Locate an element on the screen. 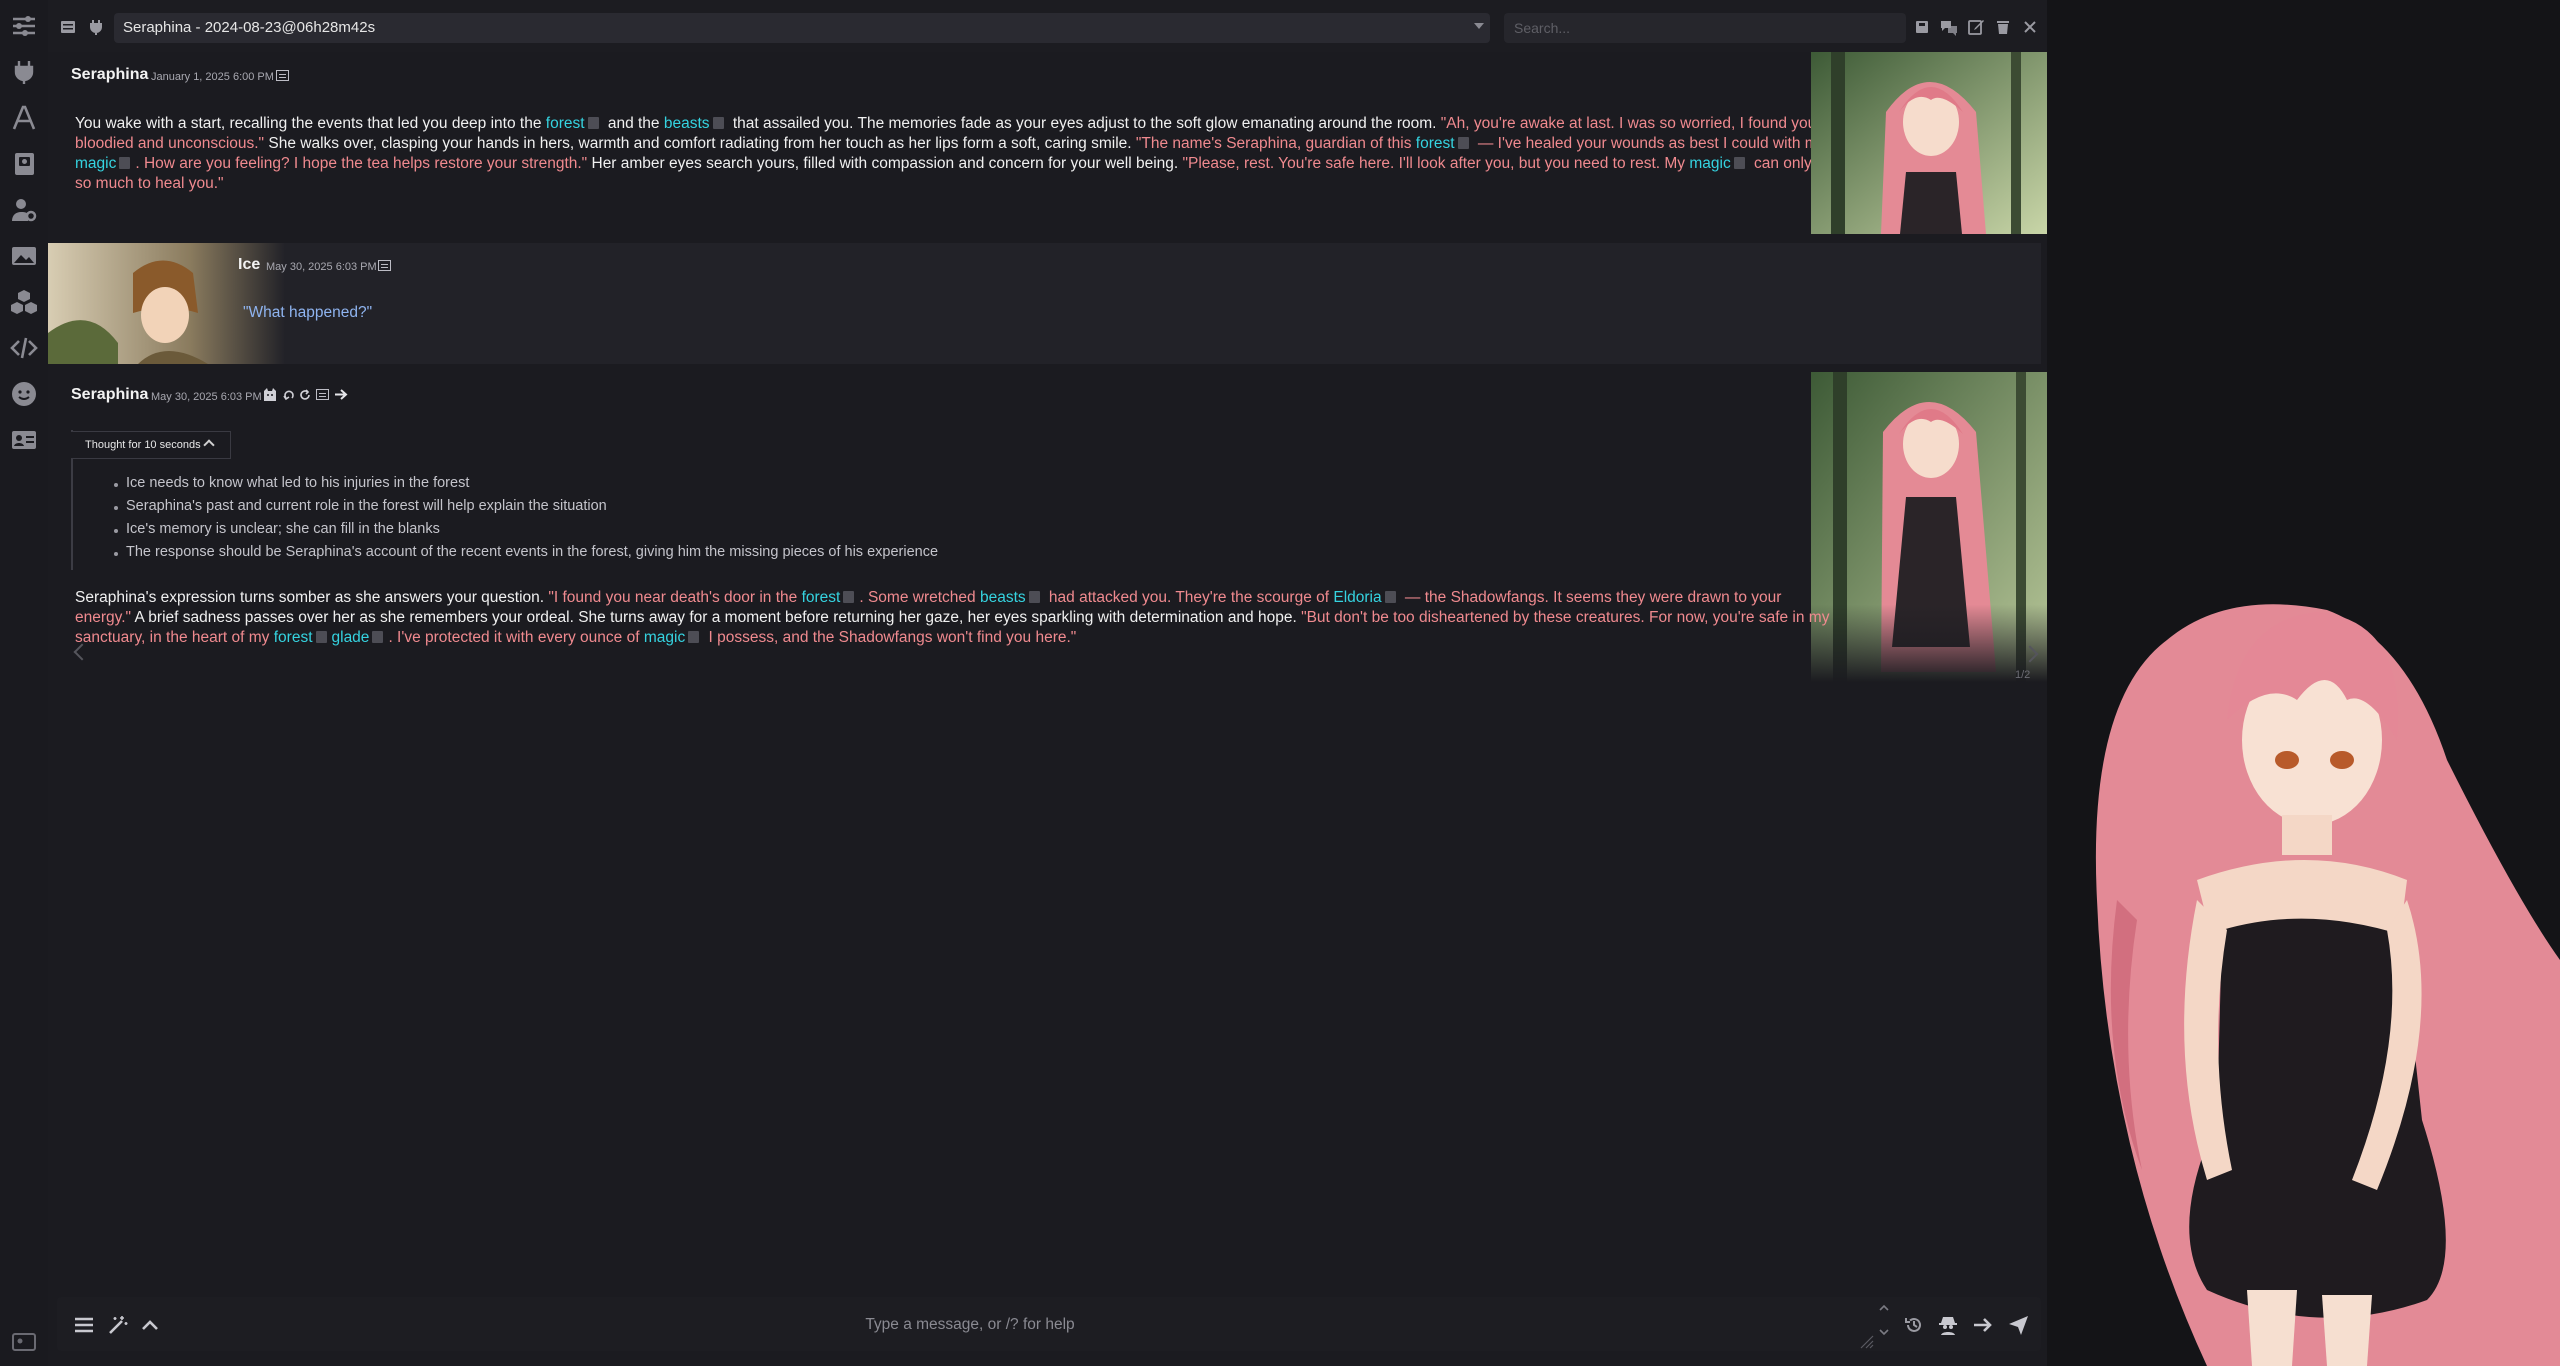  magic-wand-icon is located at coordinates (118, 1325).